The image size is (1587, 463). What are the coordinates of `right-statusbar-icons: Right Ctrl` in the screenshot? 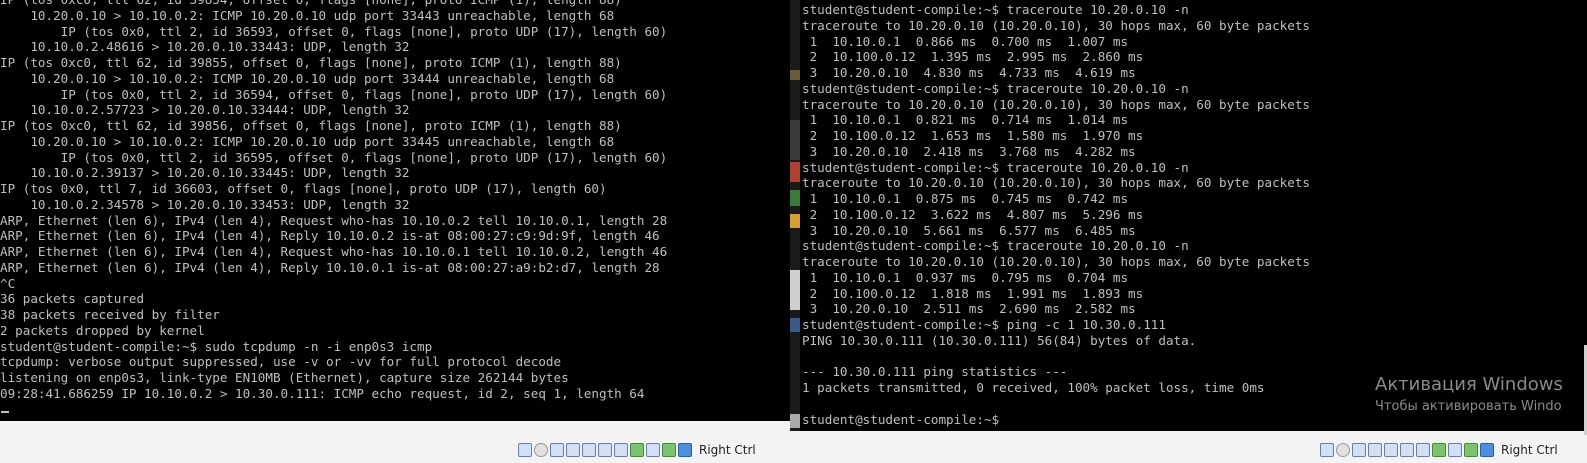 It's located at (1439, 450).